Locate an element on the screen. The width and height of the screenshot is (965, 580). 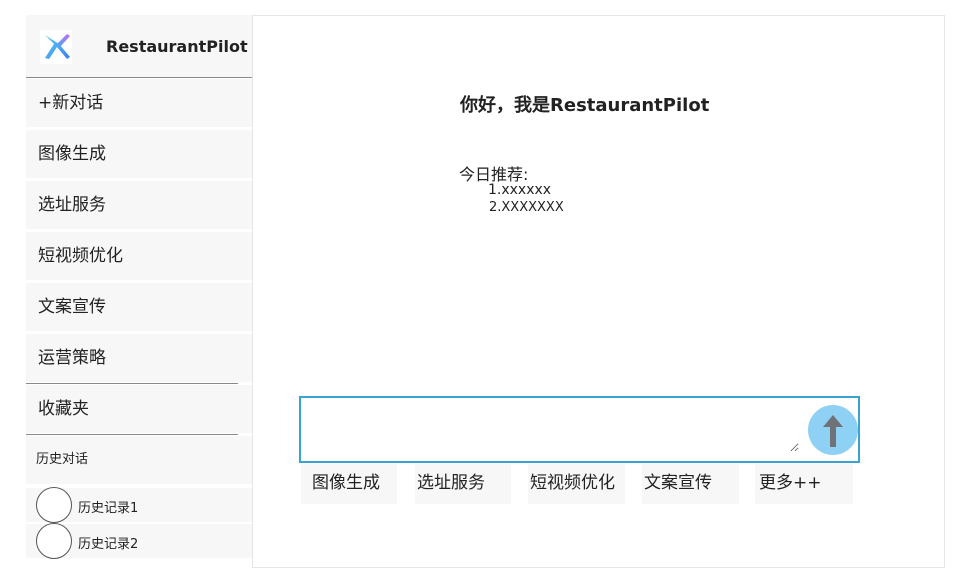
recommend-item: 2.XXXXXXX is located at coordinates (526, 207).